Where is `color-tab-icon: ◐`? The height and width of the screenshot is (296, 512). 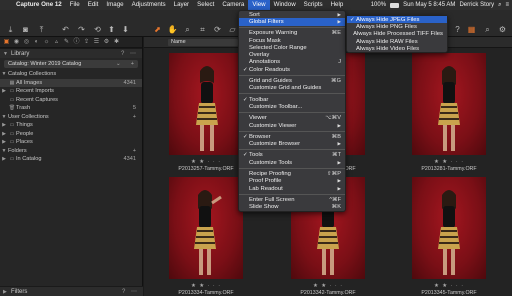 color-tab-icon: ◐ is located at coordinates (36, 42).